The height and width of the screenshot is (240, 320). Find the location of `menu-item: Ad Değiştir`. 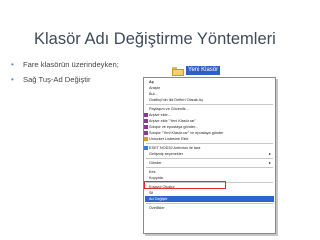

menu-item: Ad Değiştir is located at coordinates (209, 199).